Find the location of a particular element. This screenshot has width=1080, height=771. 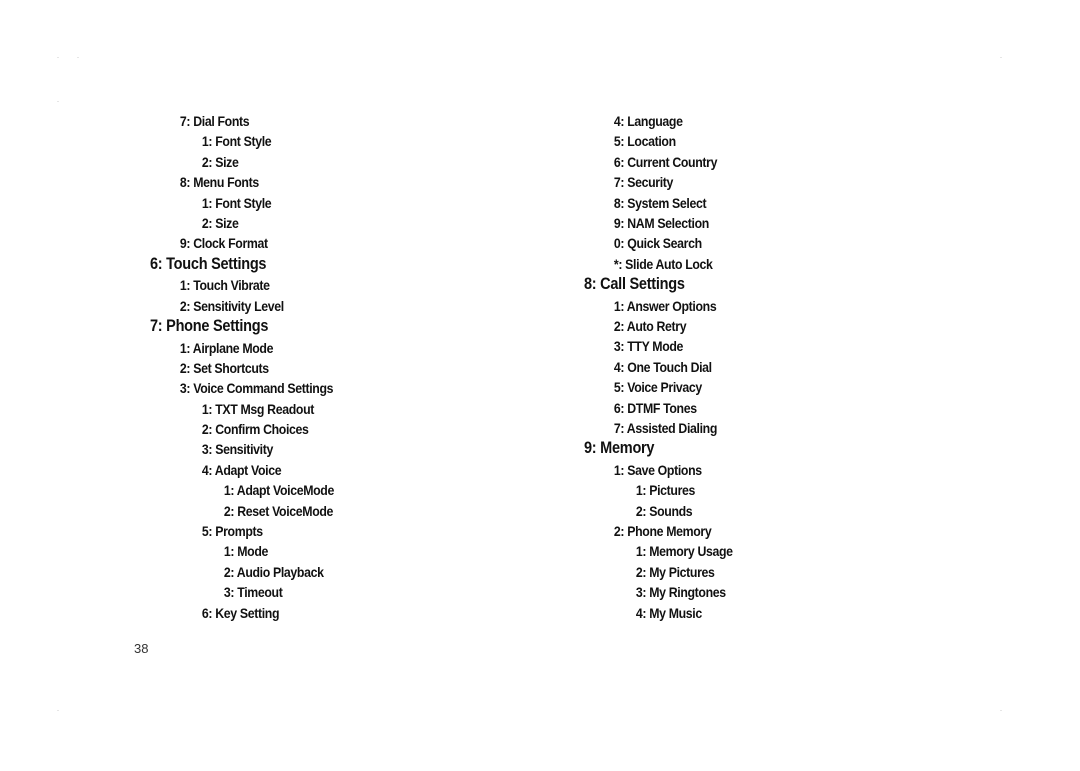

menu-item: 1: Adapt VoiceMode is located at coordinates (278, 490).